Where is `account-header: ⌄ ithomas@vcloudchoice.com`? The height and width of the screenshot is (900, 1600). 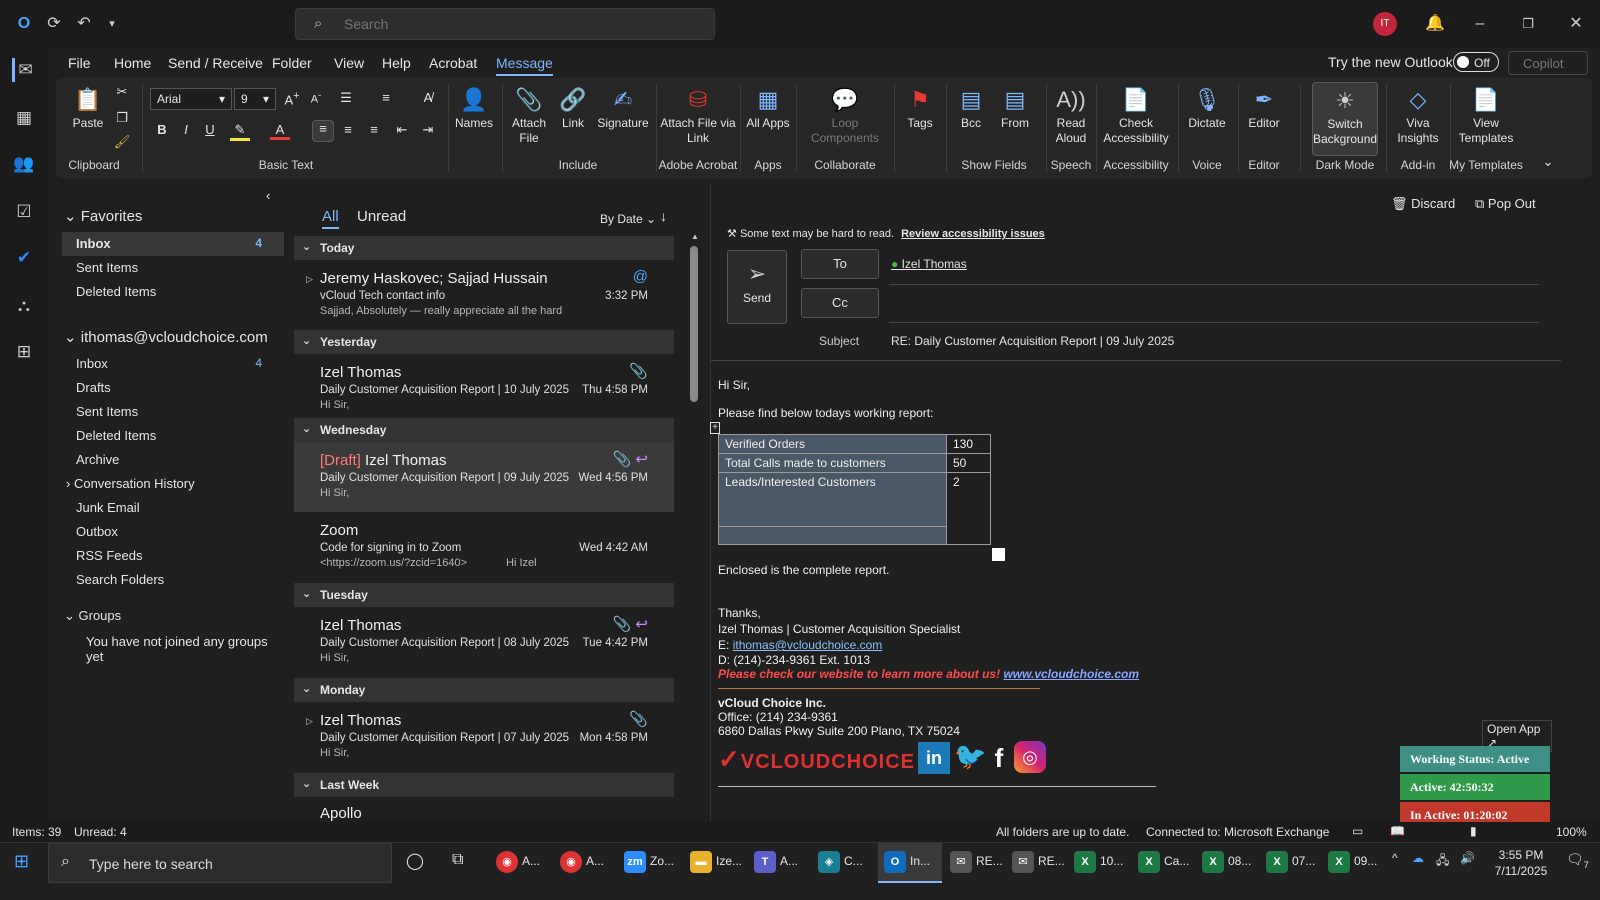 account-header: ⌄ ithomas@vcloudchoice.com is located at coordinates (166, 337).